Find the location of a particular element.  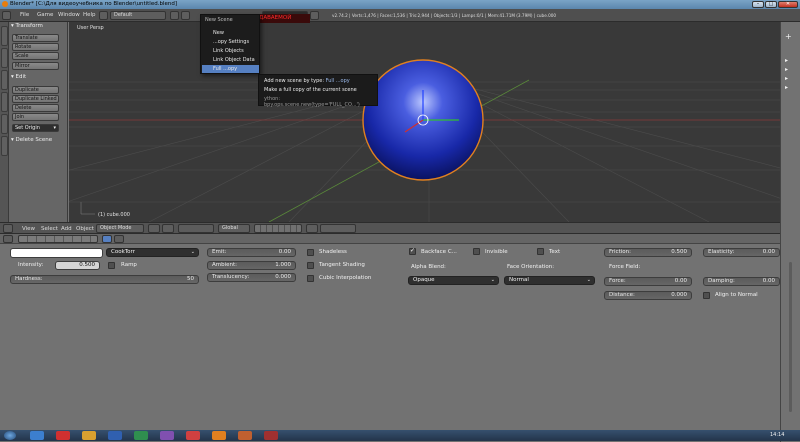

start-button is located at coordinates (10, 435).